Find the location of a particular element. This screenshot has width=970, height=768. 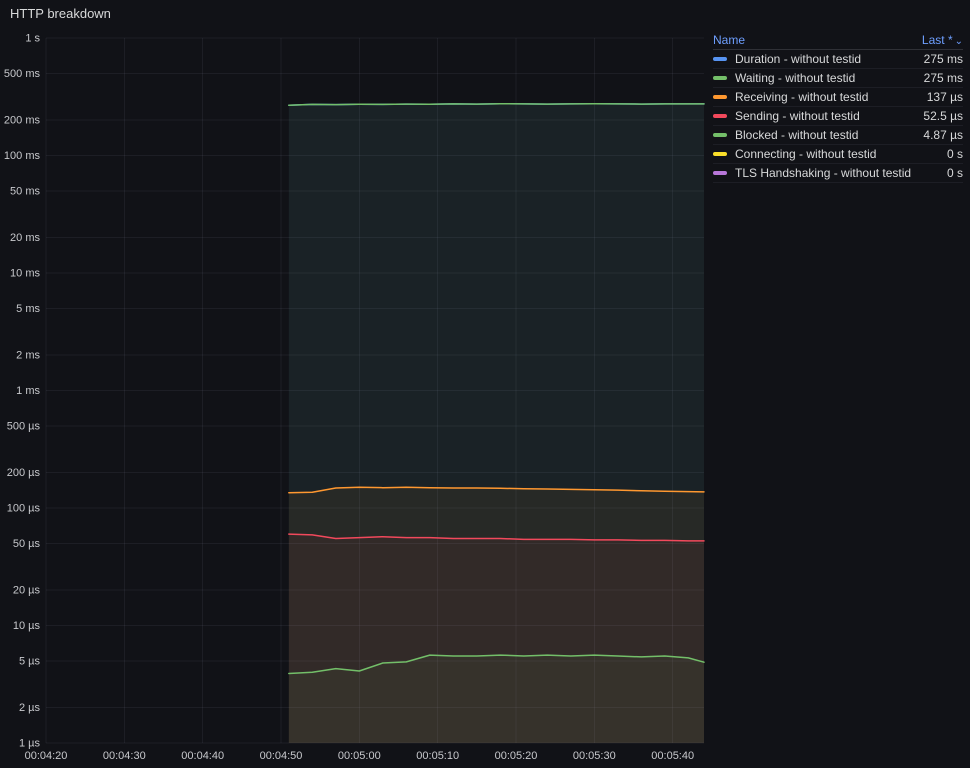

x-tick-label: 00:05:40 is located at coordinates (672, 756).